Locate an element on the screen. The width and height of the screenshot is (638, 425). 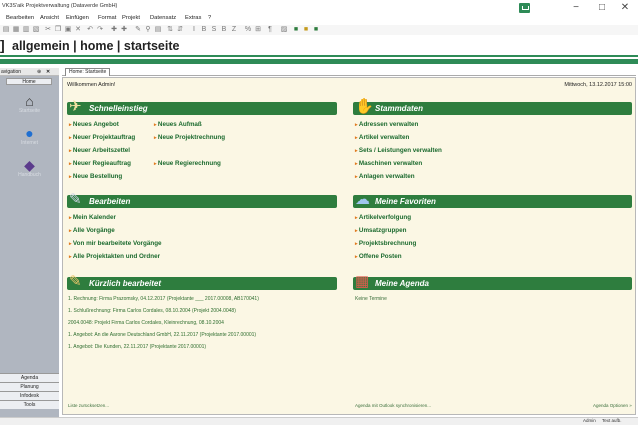
tab-home-startseite: Home: Startseite is located at coordinates (88, 72).